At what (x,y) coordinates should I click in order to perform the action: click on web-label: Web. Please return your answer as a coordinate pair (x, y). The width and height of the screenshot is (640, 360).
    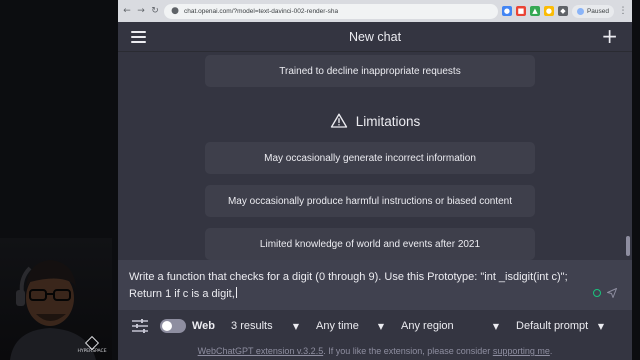
    Looking at the image, I should click on (204, 326).